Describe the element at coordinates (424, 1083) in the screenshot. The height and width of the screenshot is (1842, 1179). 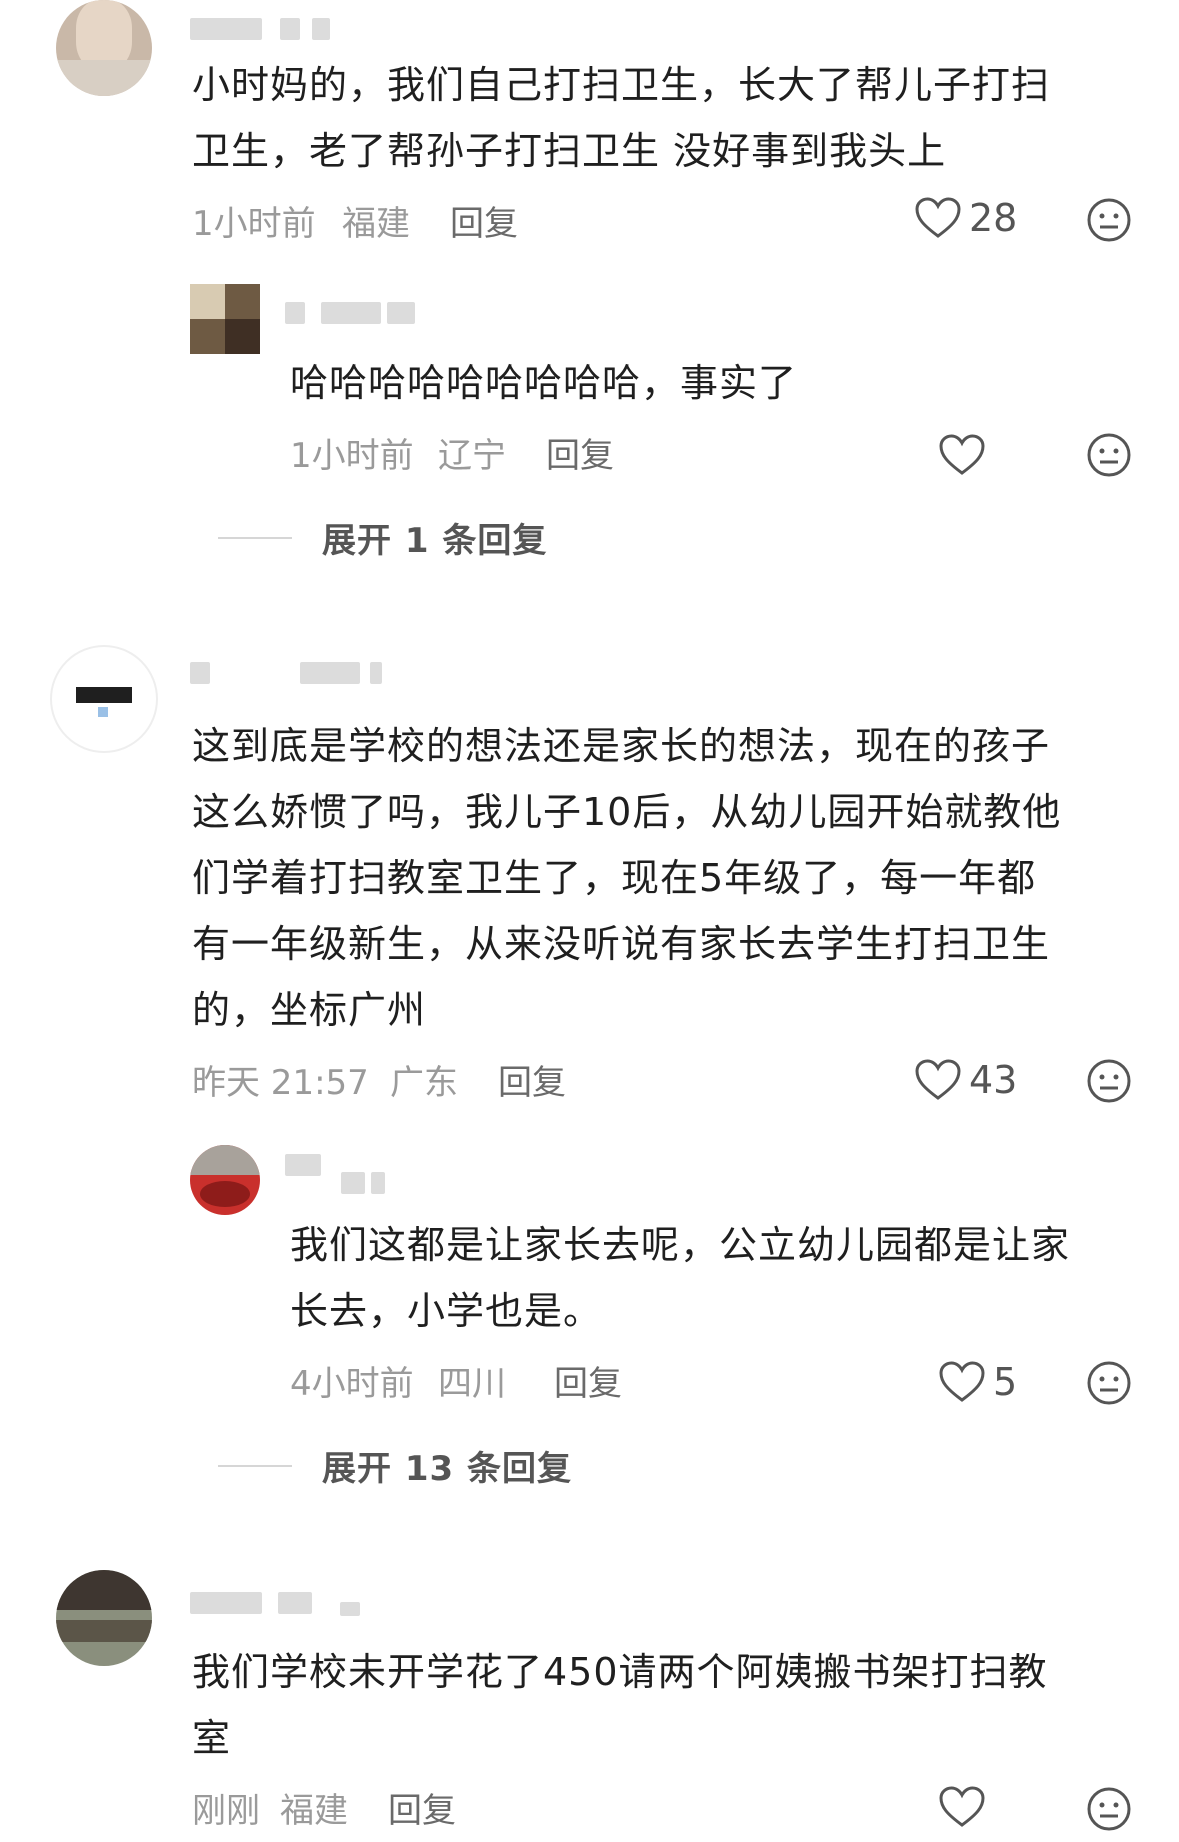
I see `comment-location: 广东` at that location.